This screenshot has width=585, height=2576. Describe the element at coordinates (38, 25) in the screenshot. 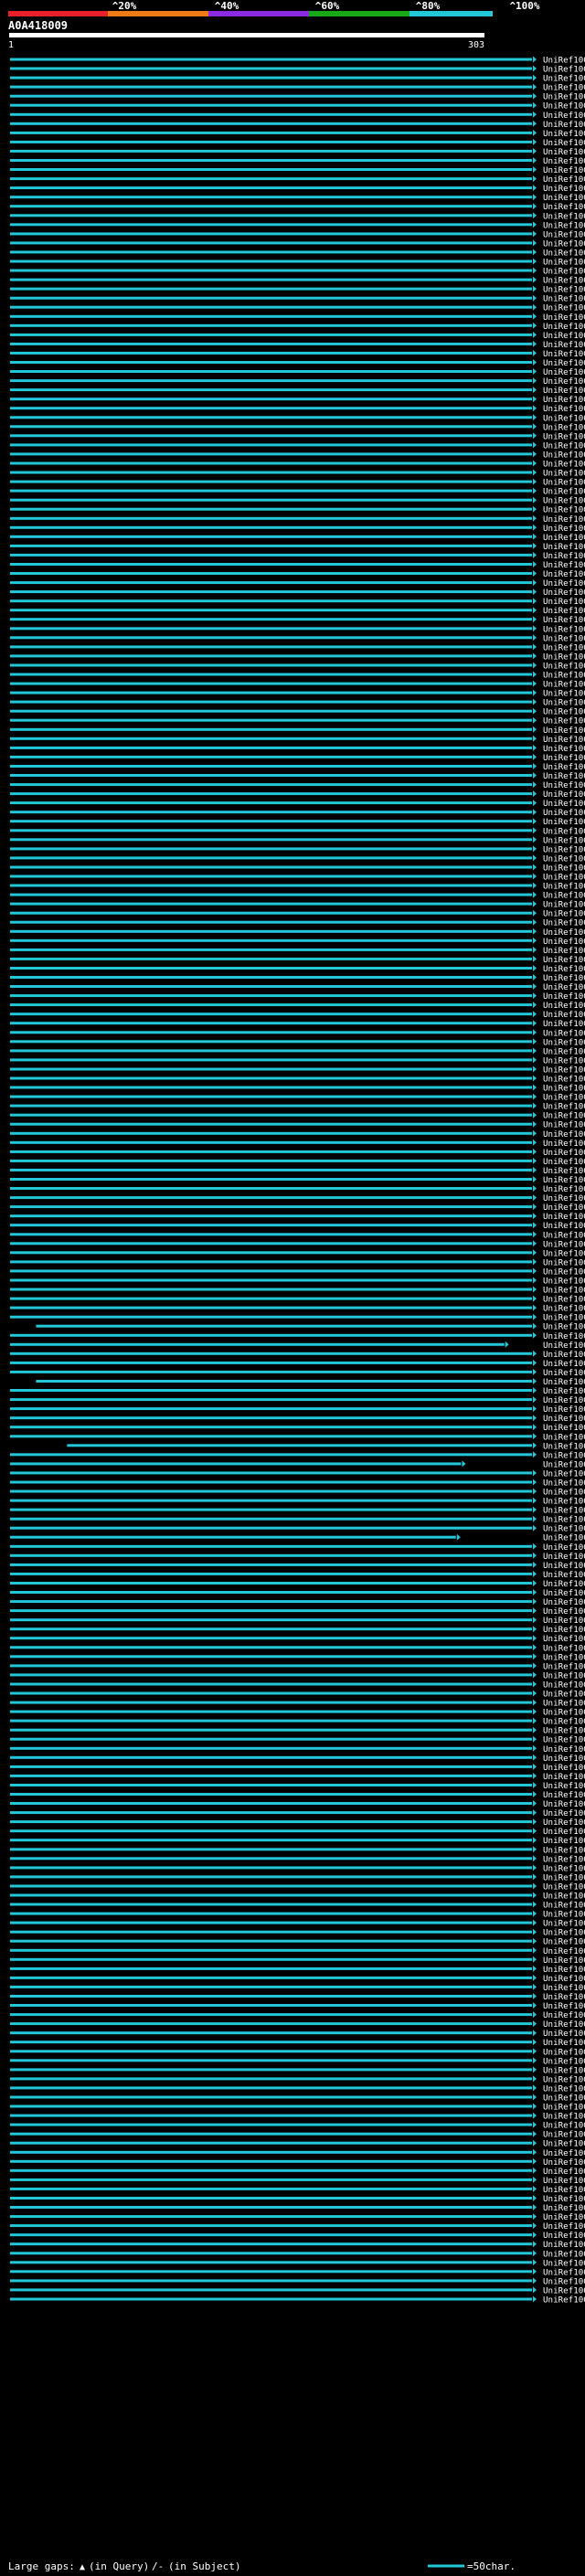

I see `query-name: A0A418009` at that location.